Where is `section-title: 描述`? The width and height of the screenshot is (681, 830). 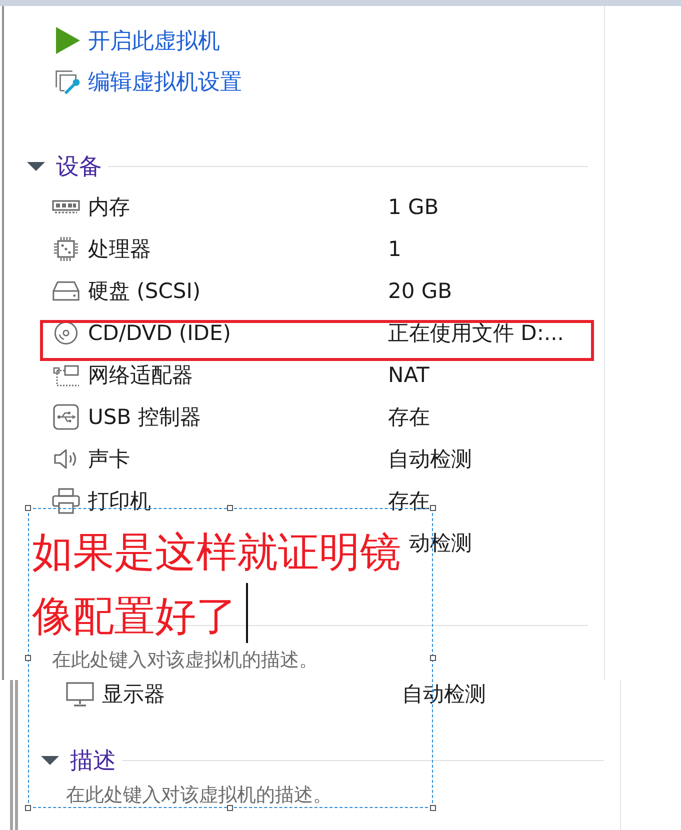
section-title: 描述 is located at coordinates (93, 760).